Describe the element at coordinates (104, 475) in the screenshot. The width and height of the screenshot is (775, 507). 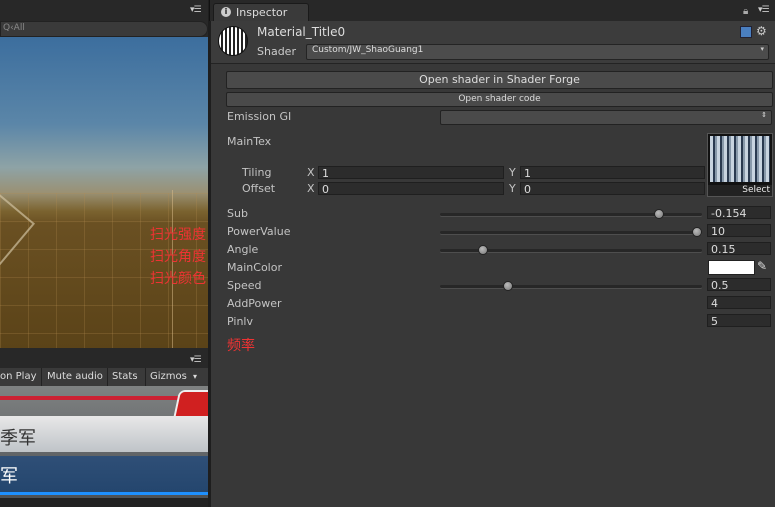
I see `game-banner-2: 军` at that location.